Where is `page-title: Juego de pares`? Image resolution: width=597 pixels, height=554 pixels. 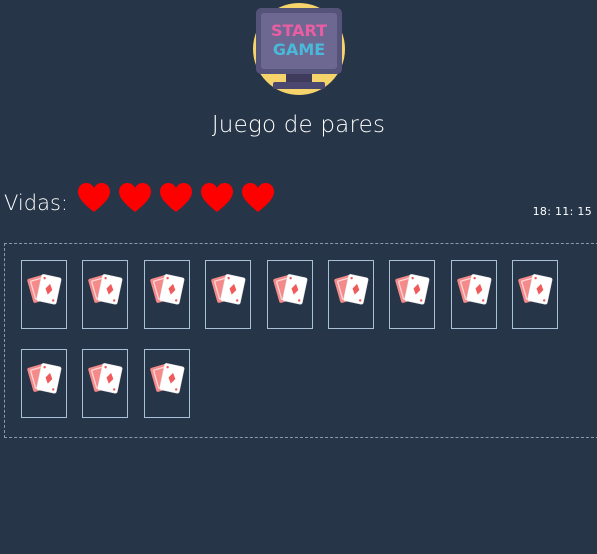
page-title: Juego de pares is located at coordinates (298, 125).